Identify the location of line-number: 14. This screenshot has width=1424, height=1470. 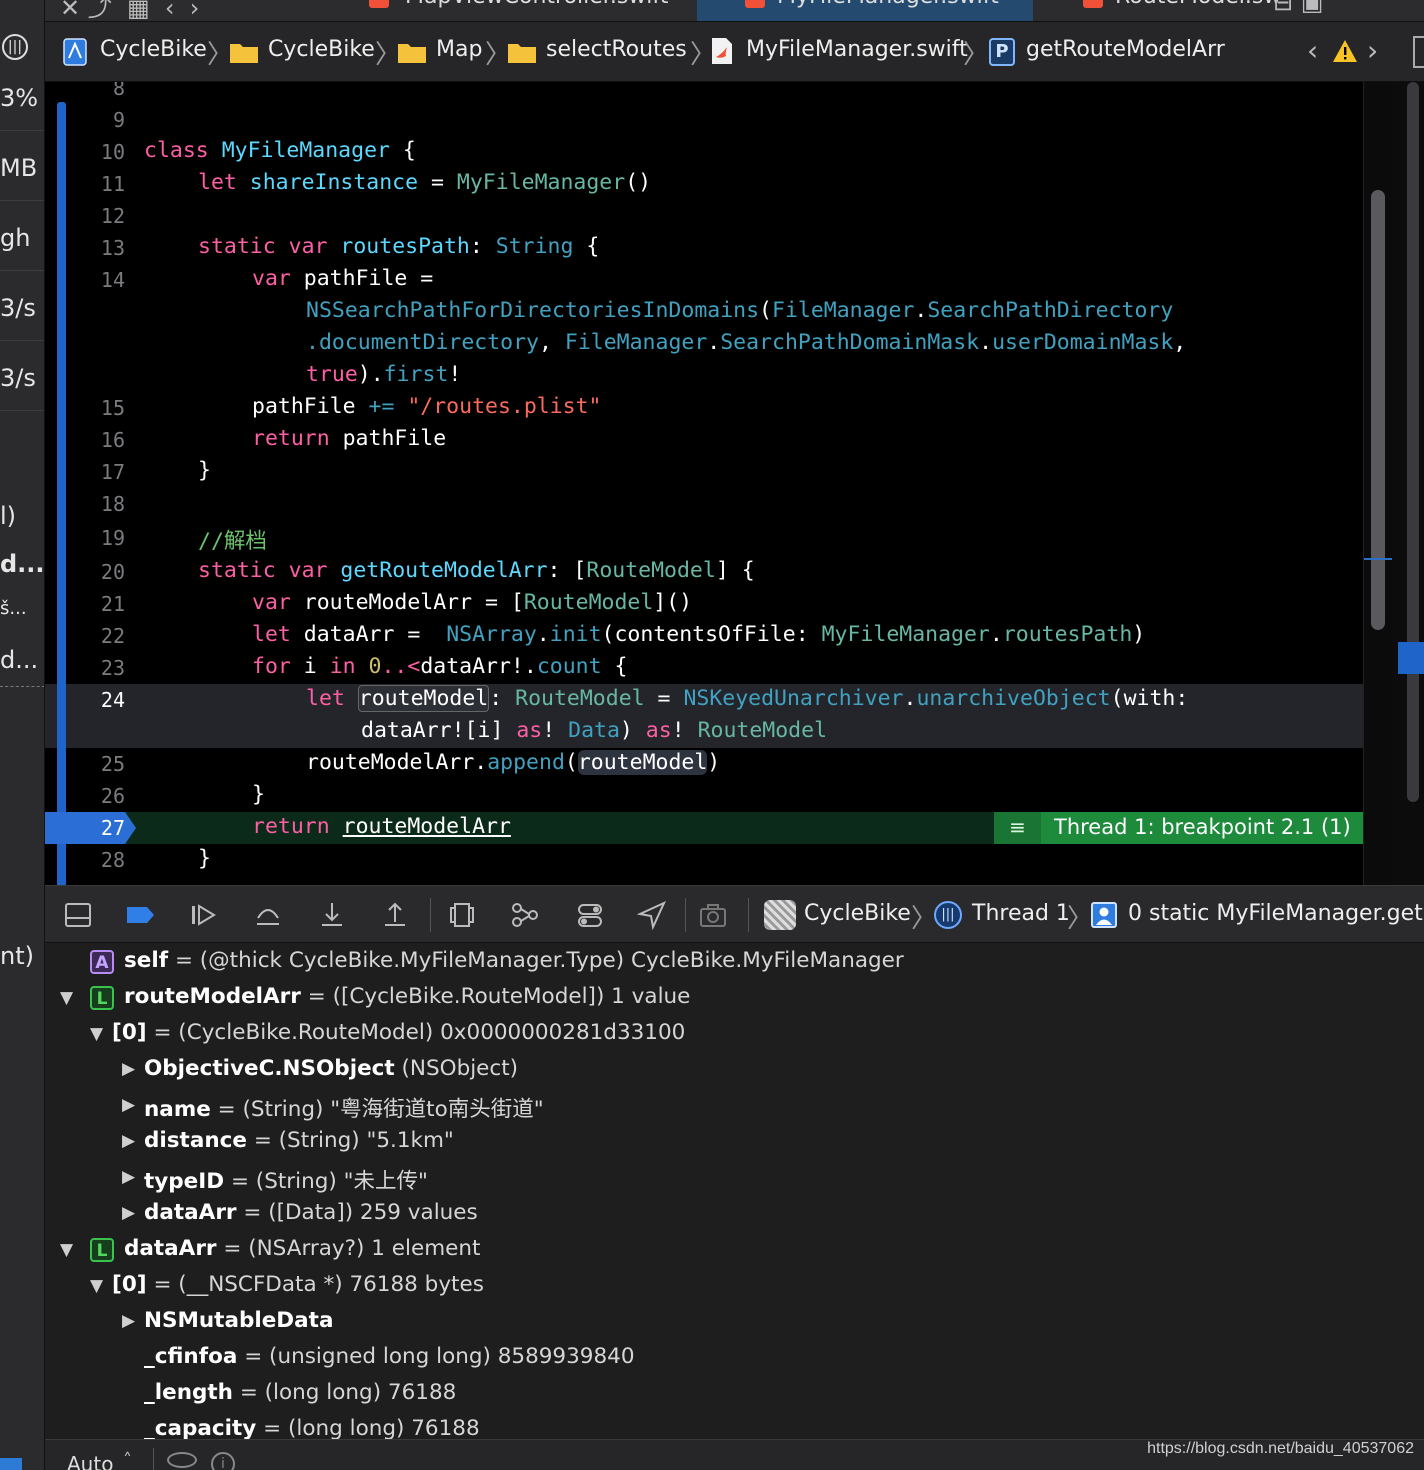
(112, 280).